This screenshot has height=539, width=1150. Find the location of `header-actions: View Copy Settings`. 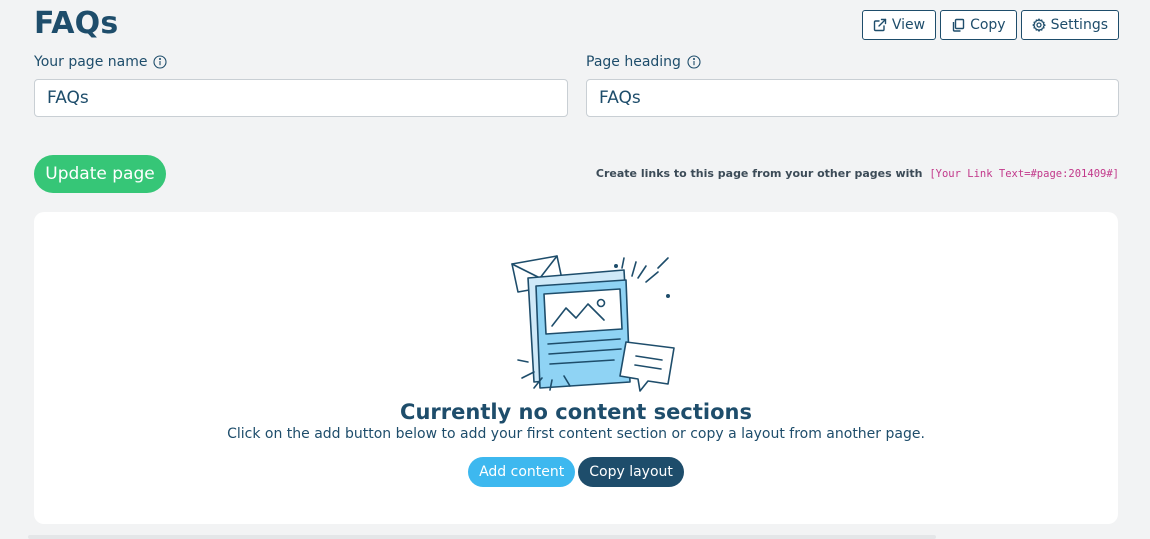

header-actions: View Copy Settings is located at coordinates (990, 25).